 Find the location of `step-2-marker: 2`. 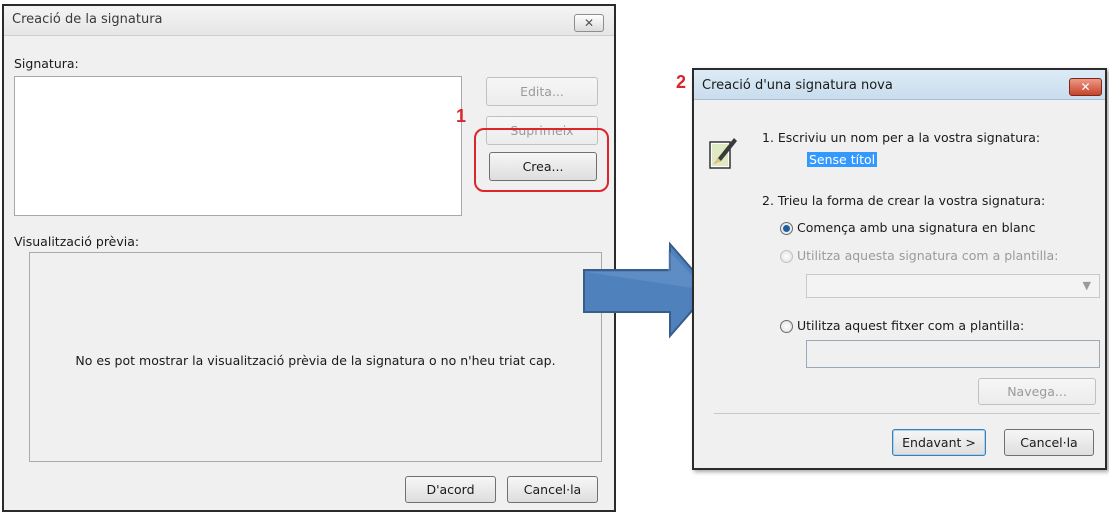

step-2-marker: 2 is located at coordinates (681, 82).